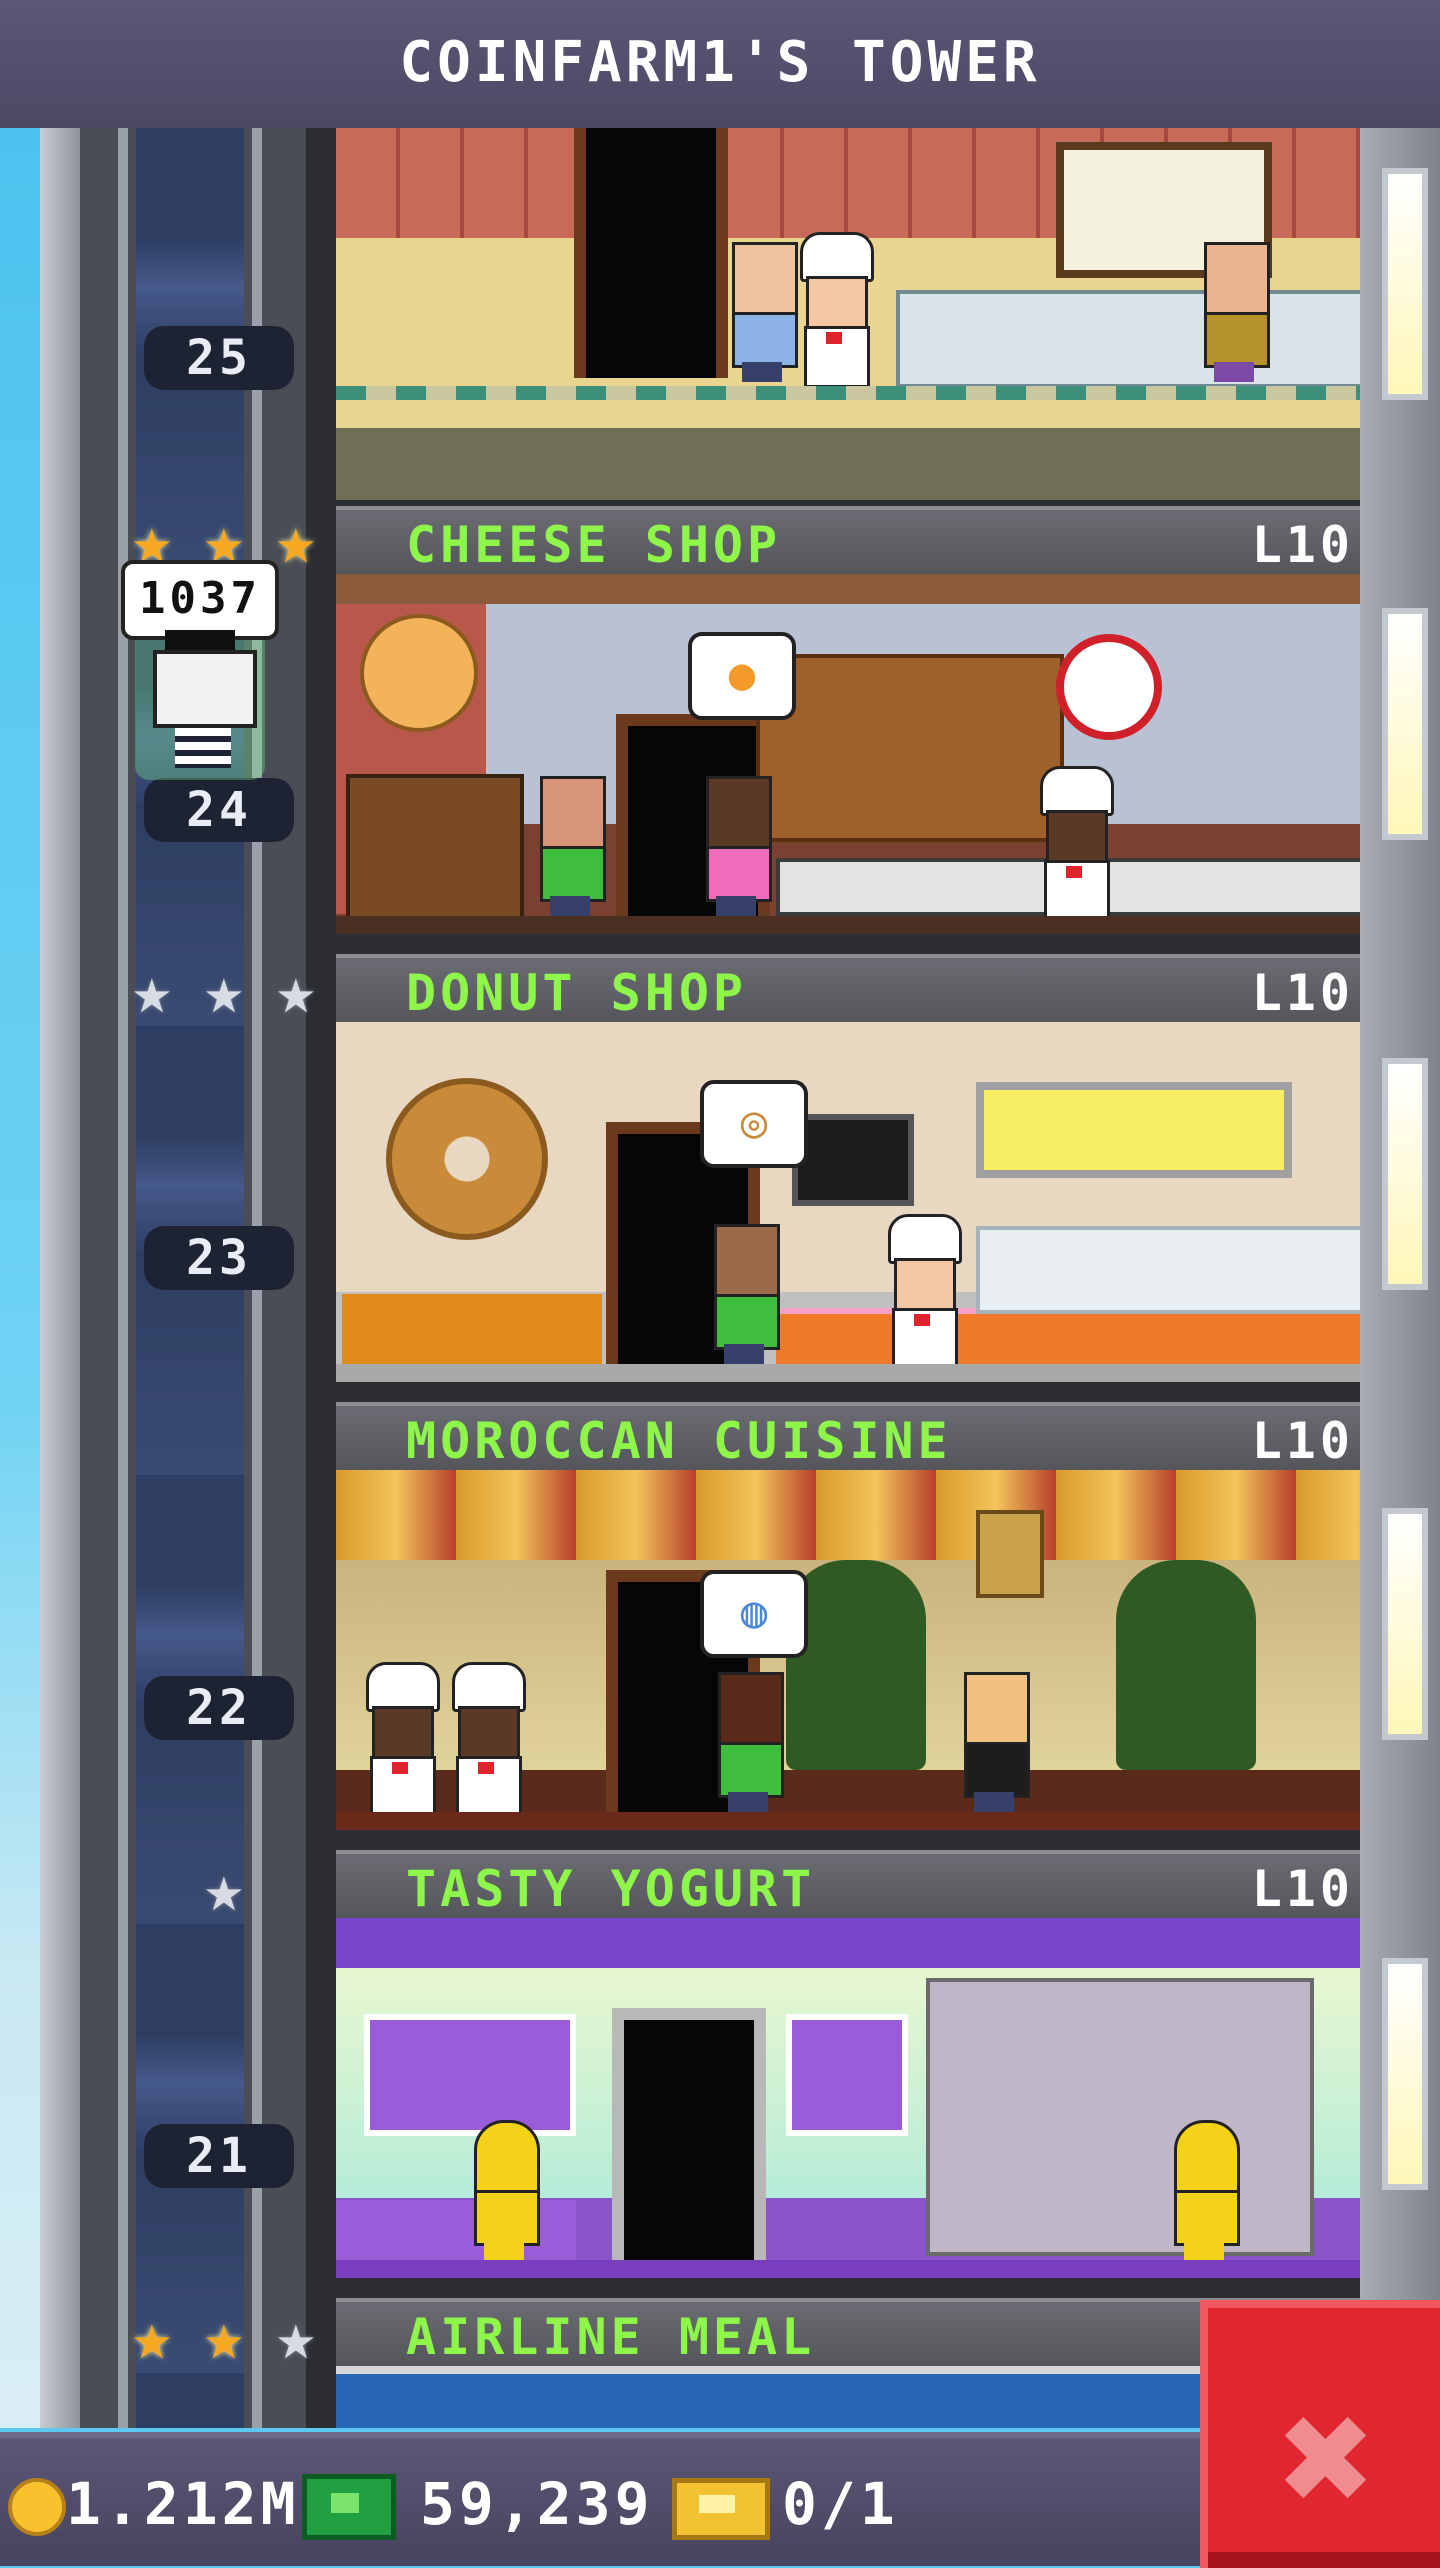  Describe the element at coordinates (611, 2337) in the screenshot. I see `floor-name: AIRLINE MEAL` at that location.